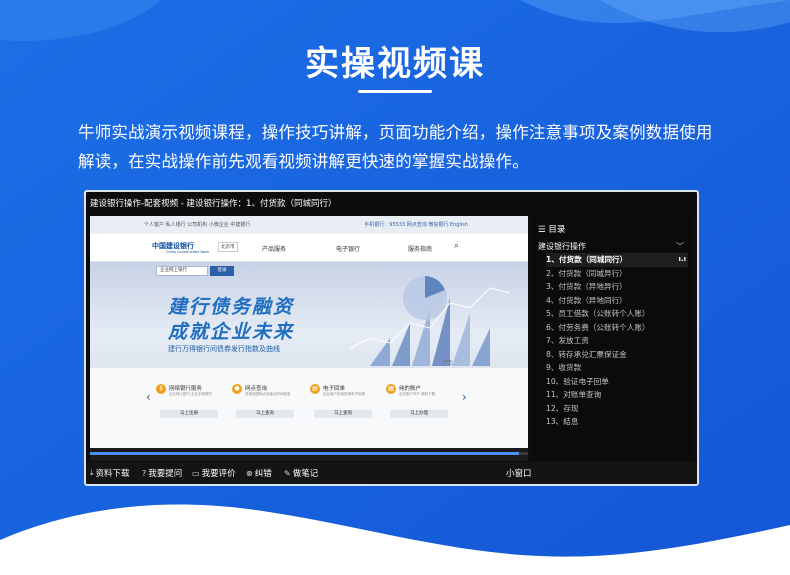 The height and width of the screenshot is (575, 790). Describe the element at coordinates (237, 389) in the screenshot. I see `location-icon: ●` at that location.